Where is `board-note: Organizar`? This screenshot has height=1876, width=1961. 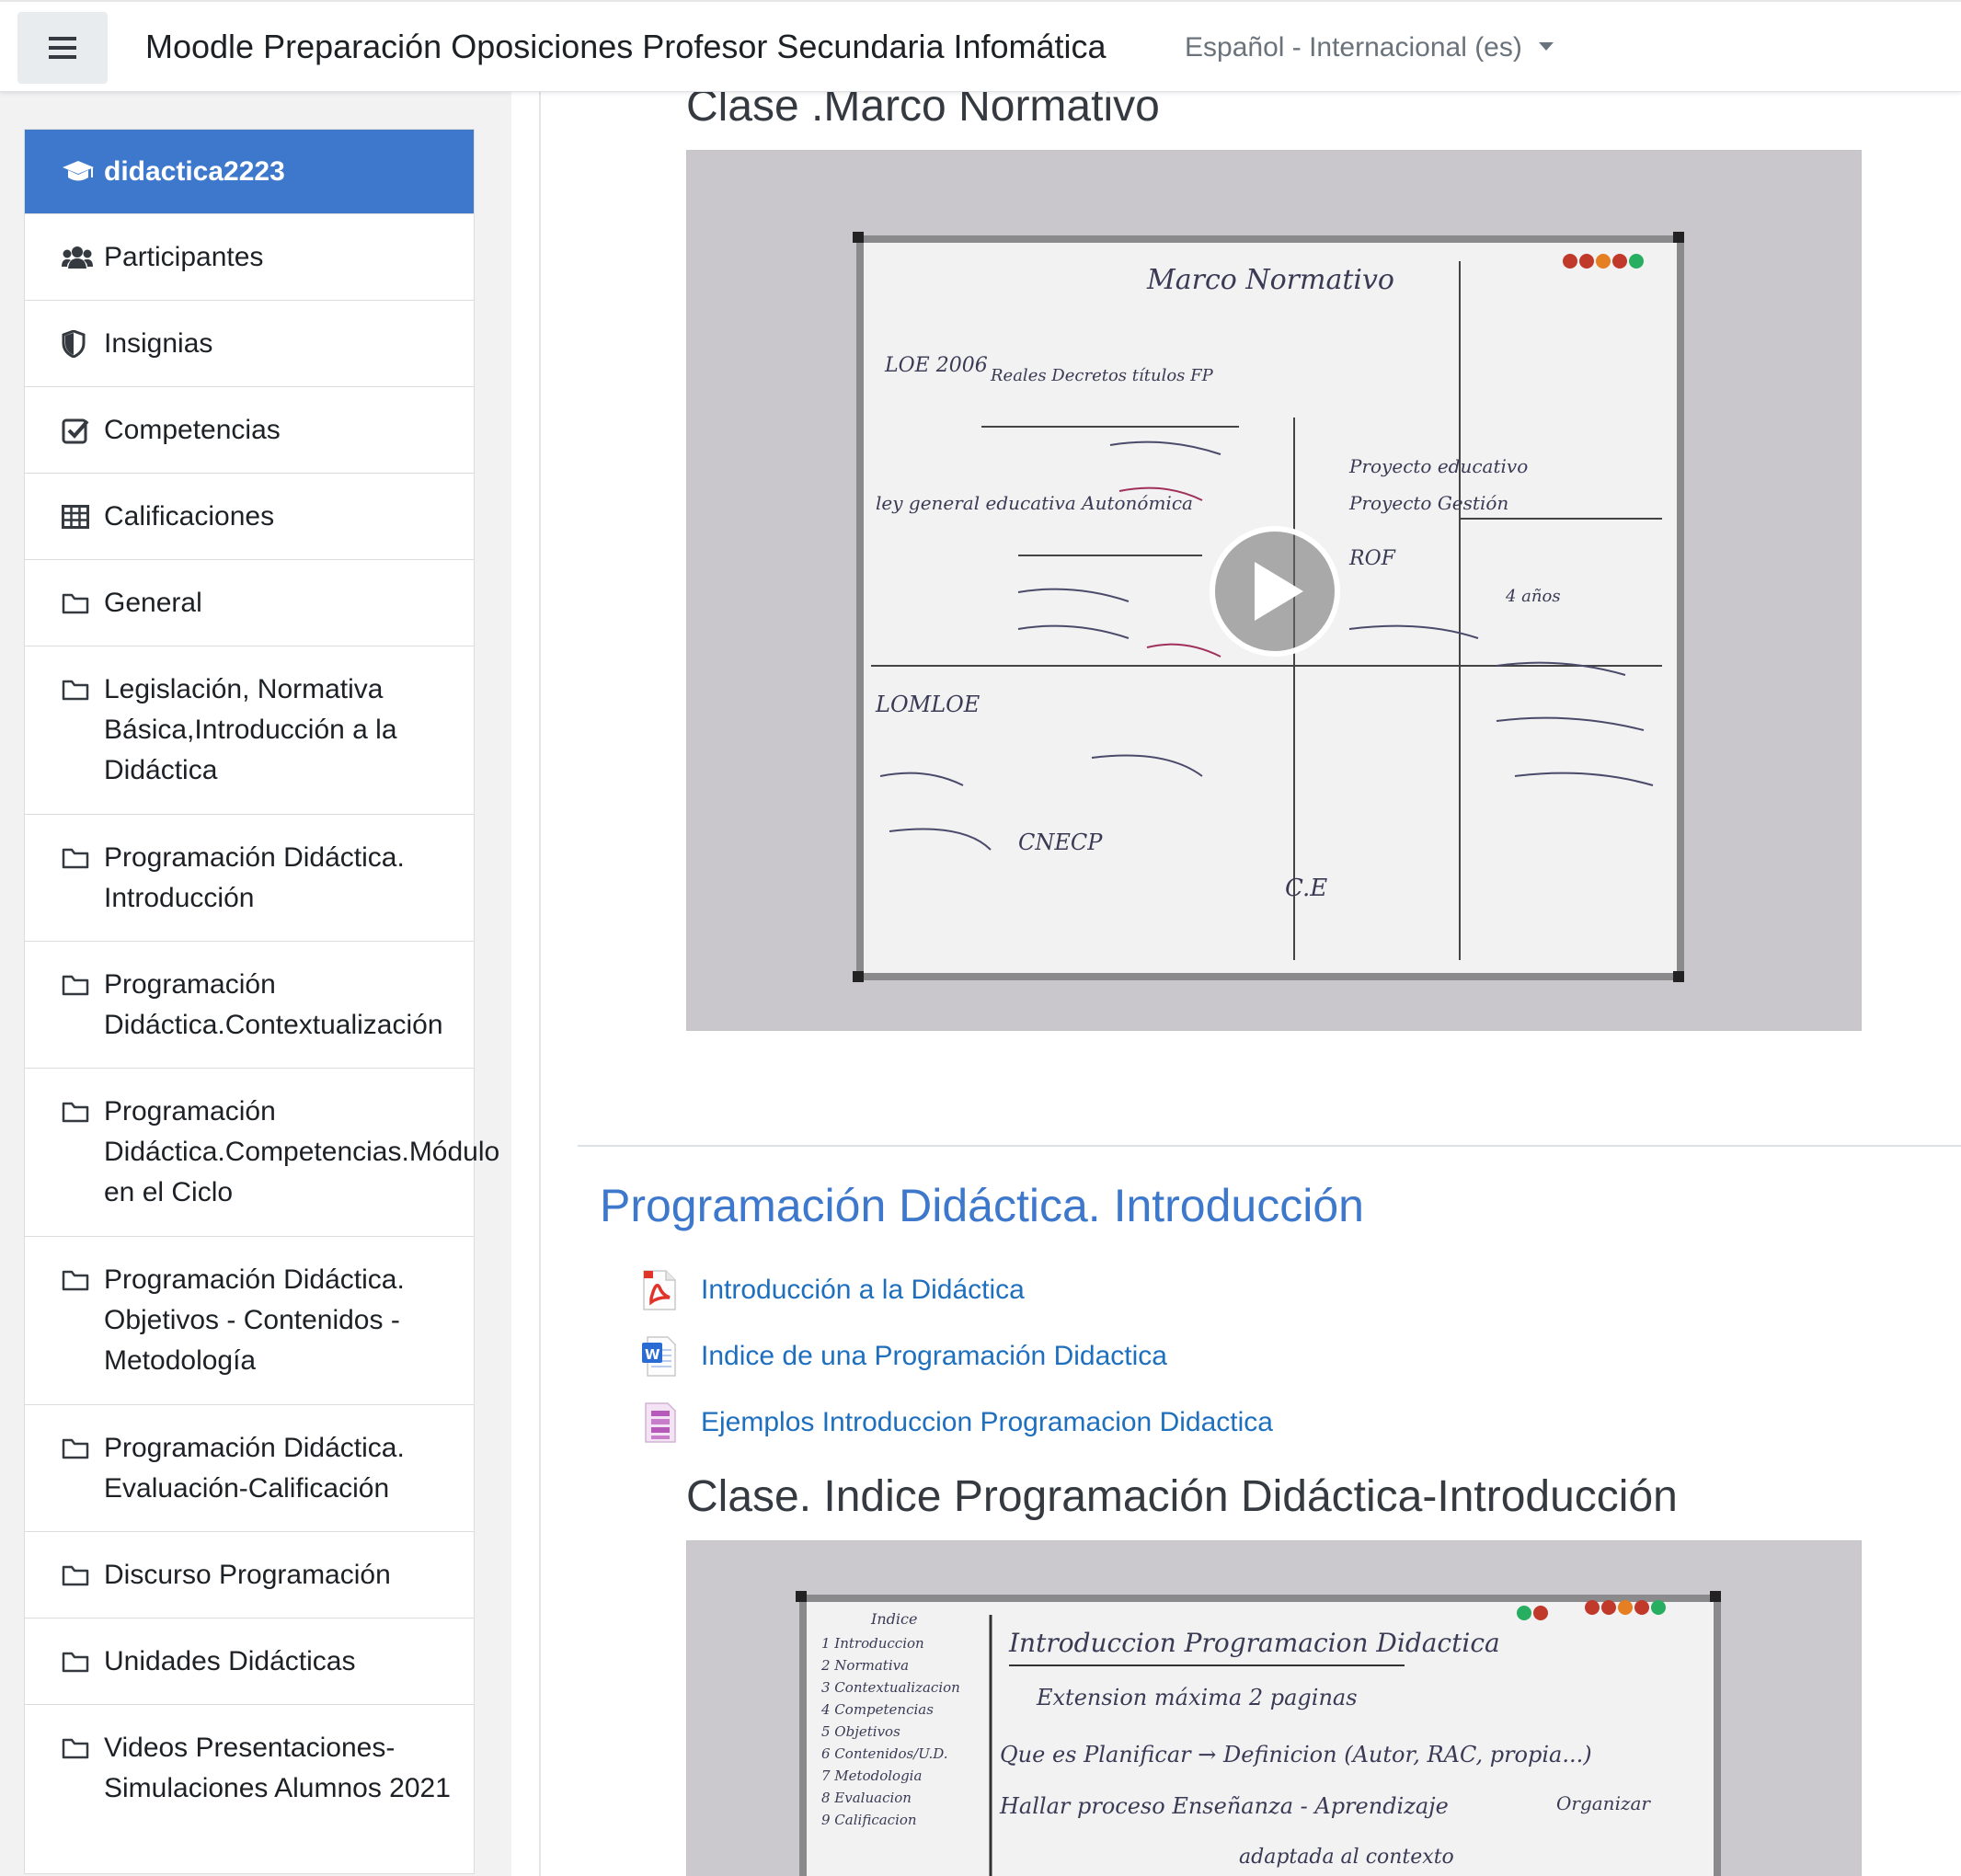
board-note: Organizar is located at coordinates (1603, 1803).